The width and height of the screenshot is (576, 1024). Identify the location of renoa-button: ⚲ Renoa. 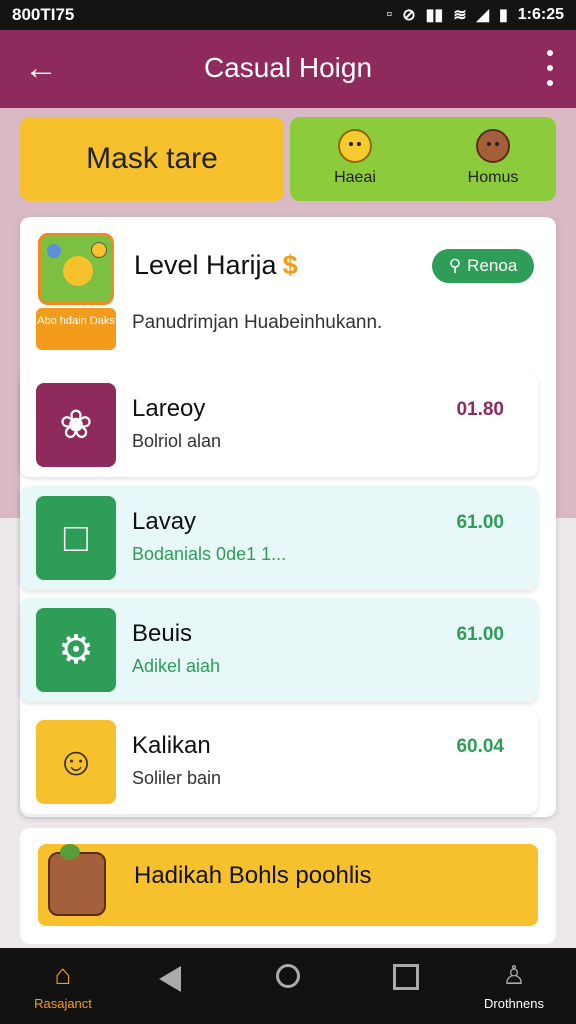
(483, 266).